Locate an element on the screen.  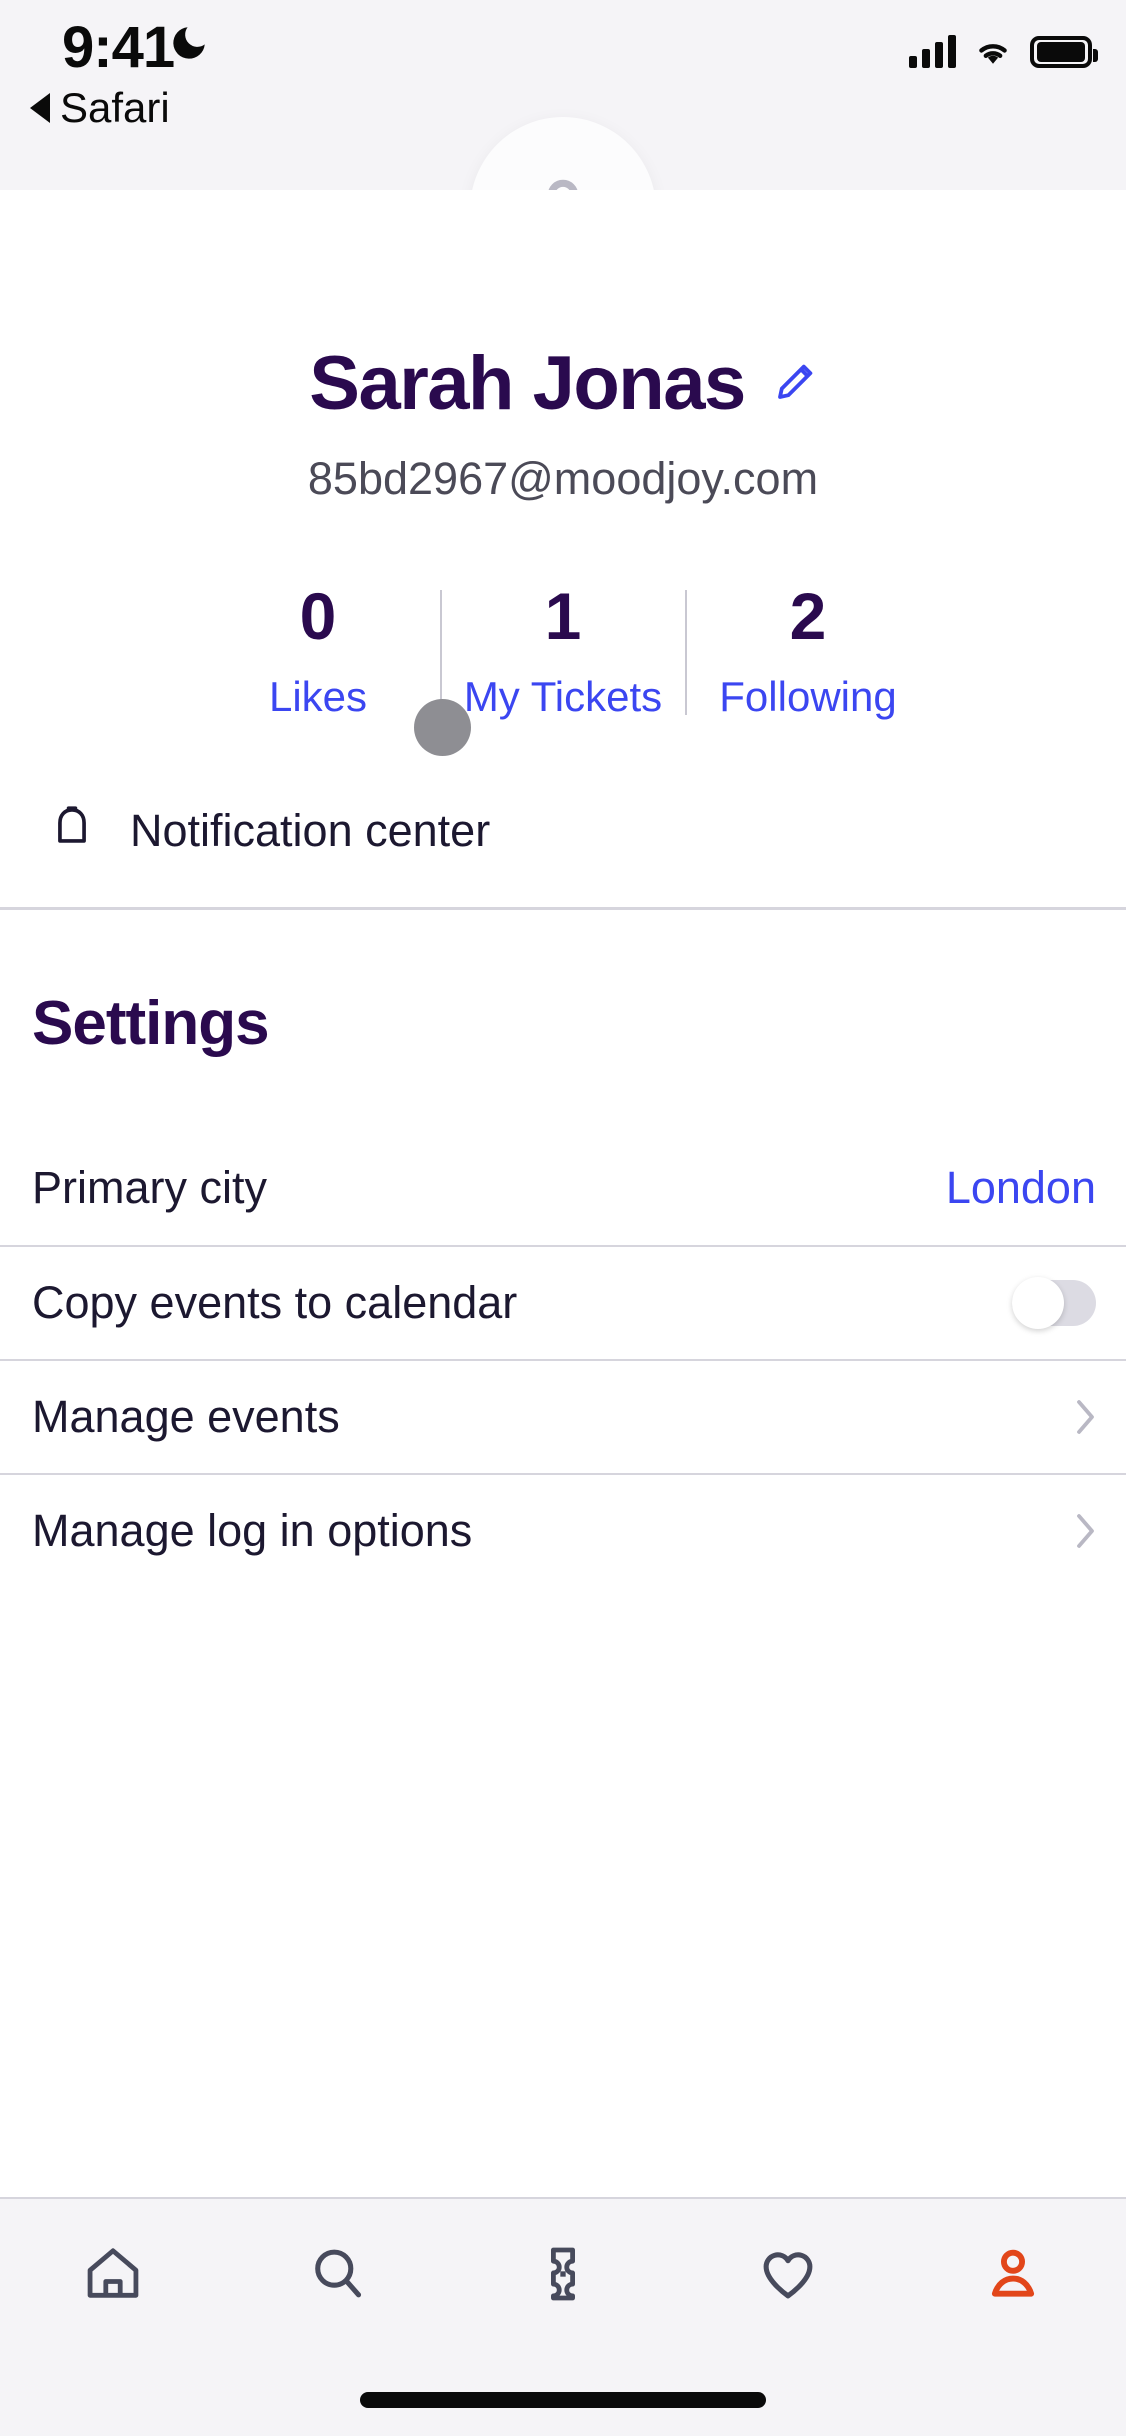
tab-home is located at coordinates (113, 2274).